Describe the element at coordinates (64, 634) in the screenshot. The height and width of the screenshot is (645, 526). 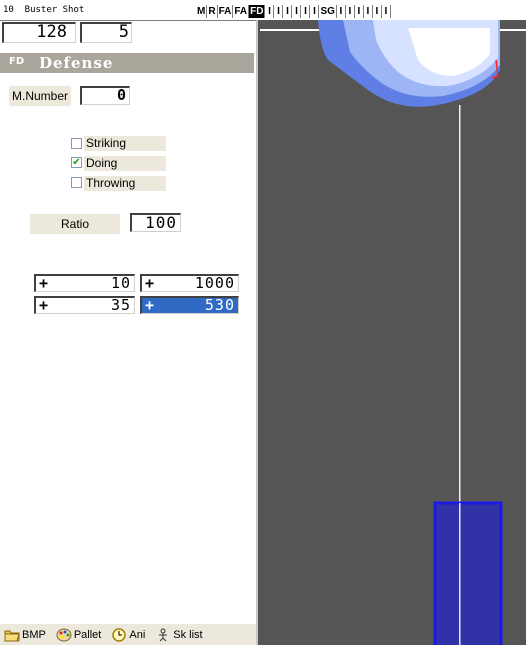
I see `palette-icon` at that location.